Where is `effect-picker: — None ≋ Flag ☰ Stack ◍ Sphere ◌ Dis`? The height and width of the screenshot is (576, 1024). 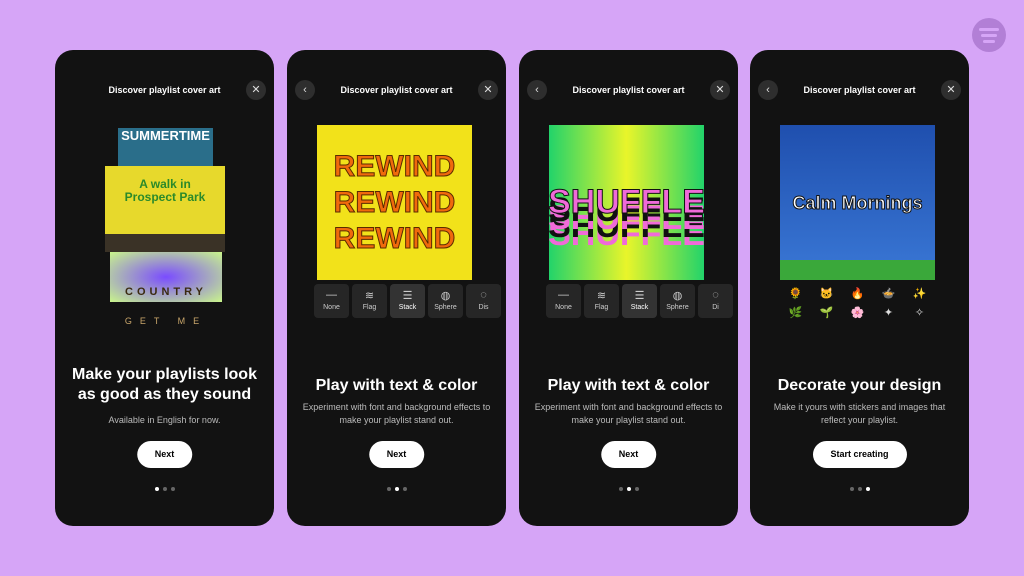
effect-picker: — None ≋ Flag ☰ Stack ◍ Sphere ◌ Dis is located at coordinates (408, 301).